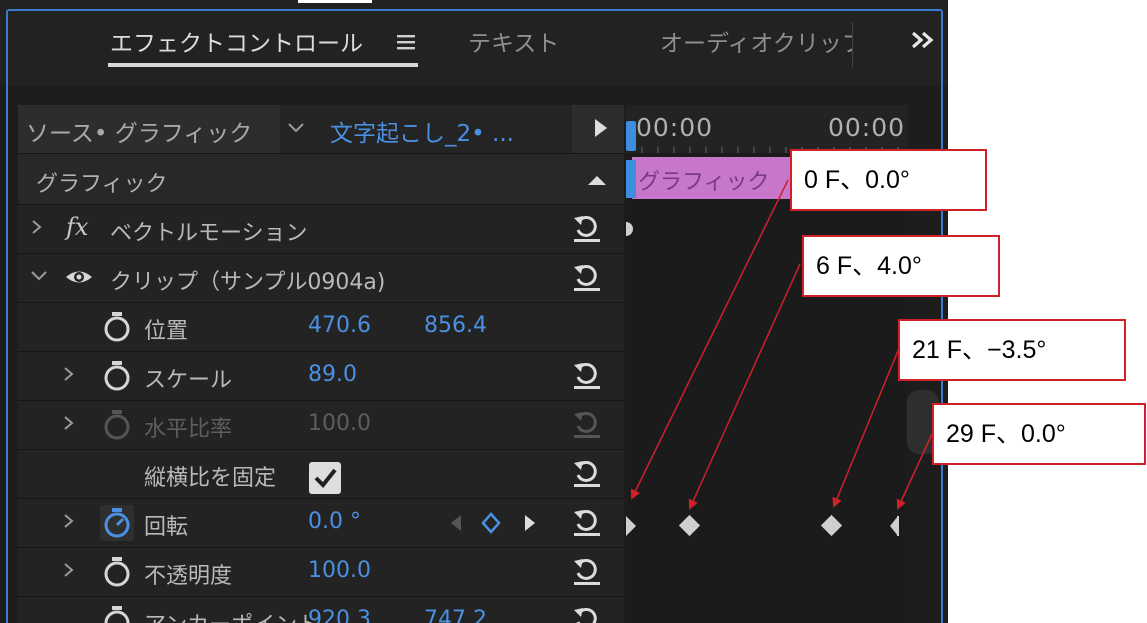  I want to click on annotation-callout-0f: 0 F、0.0°, so click(888, 180).